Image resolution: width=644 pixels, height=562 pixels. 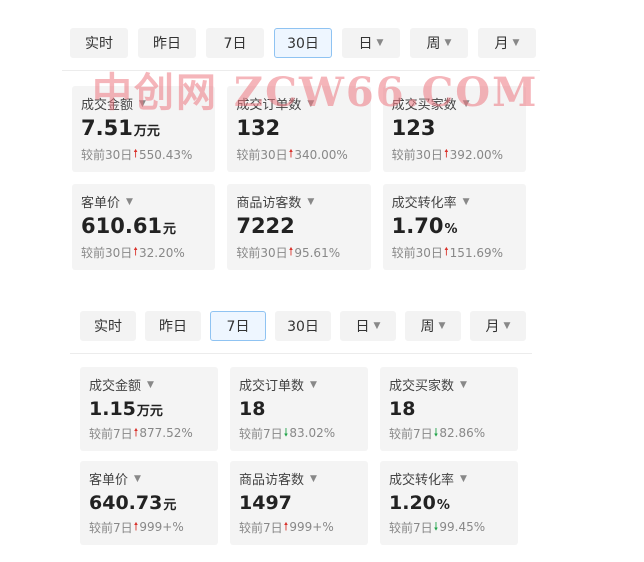 I want to click on metric-card-buyers: 成交买家数 ▼ 18 较前7日 🠗 82.86%, so click(x=449, y=409).